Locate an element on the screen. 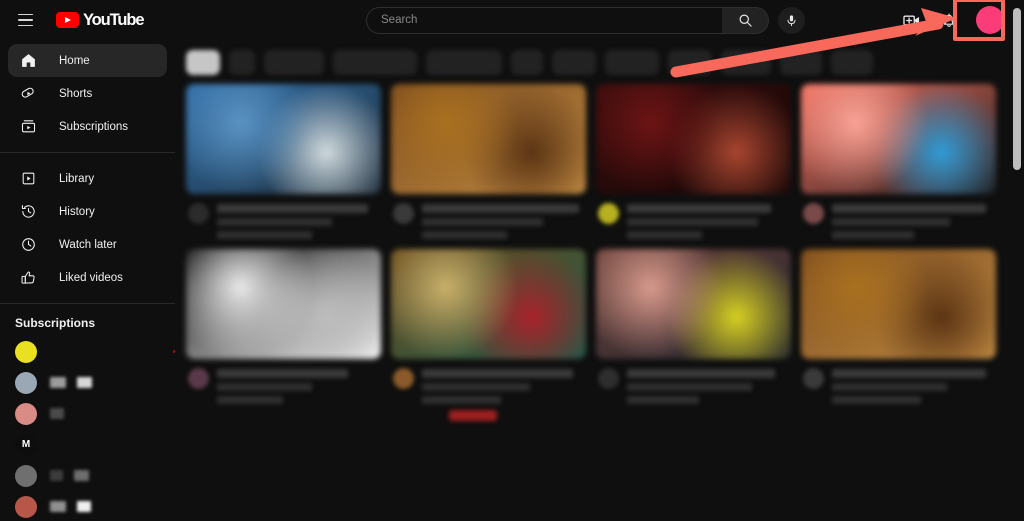 The image size is (1024, 521). search-button is located at coordinates (745, 20).